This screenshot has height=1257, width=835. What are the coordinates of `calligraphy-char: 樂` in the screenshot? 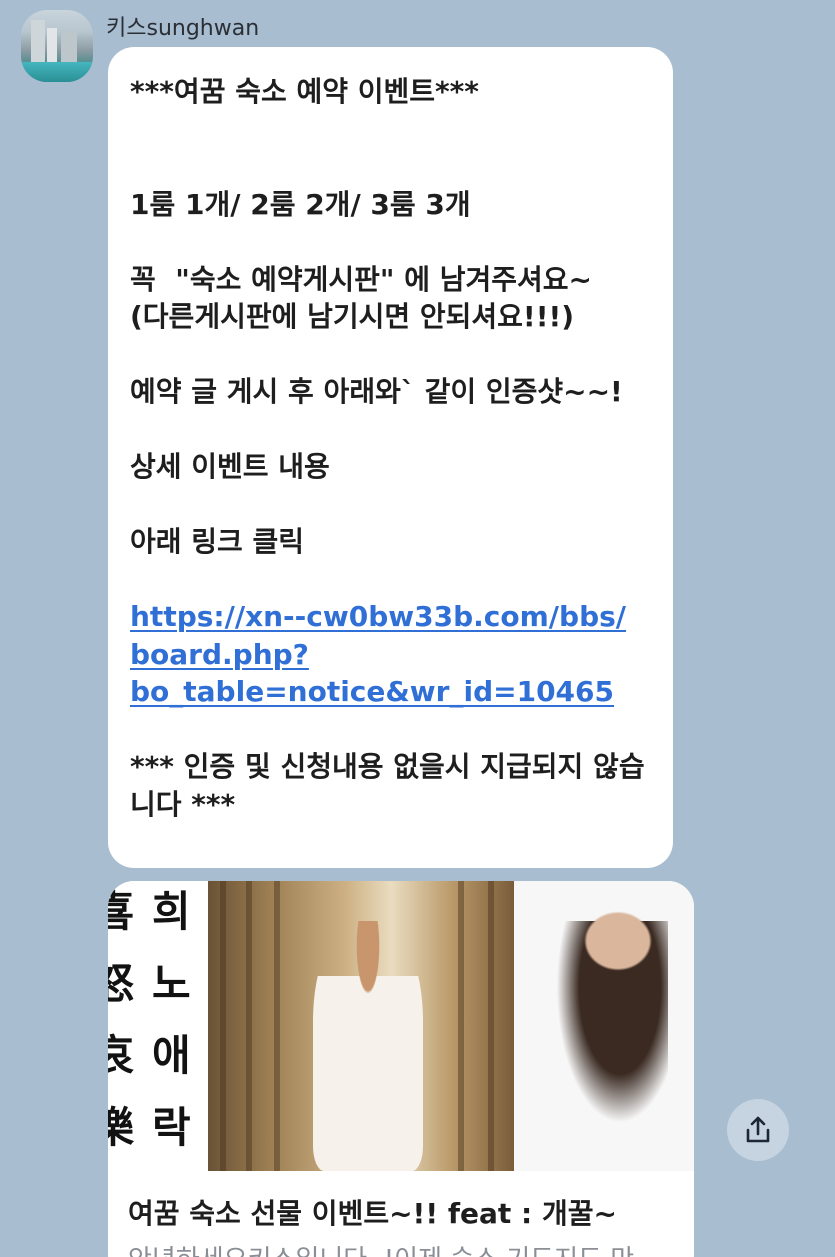 It's located at (121, 1127).